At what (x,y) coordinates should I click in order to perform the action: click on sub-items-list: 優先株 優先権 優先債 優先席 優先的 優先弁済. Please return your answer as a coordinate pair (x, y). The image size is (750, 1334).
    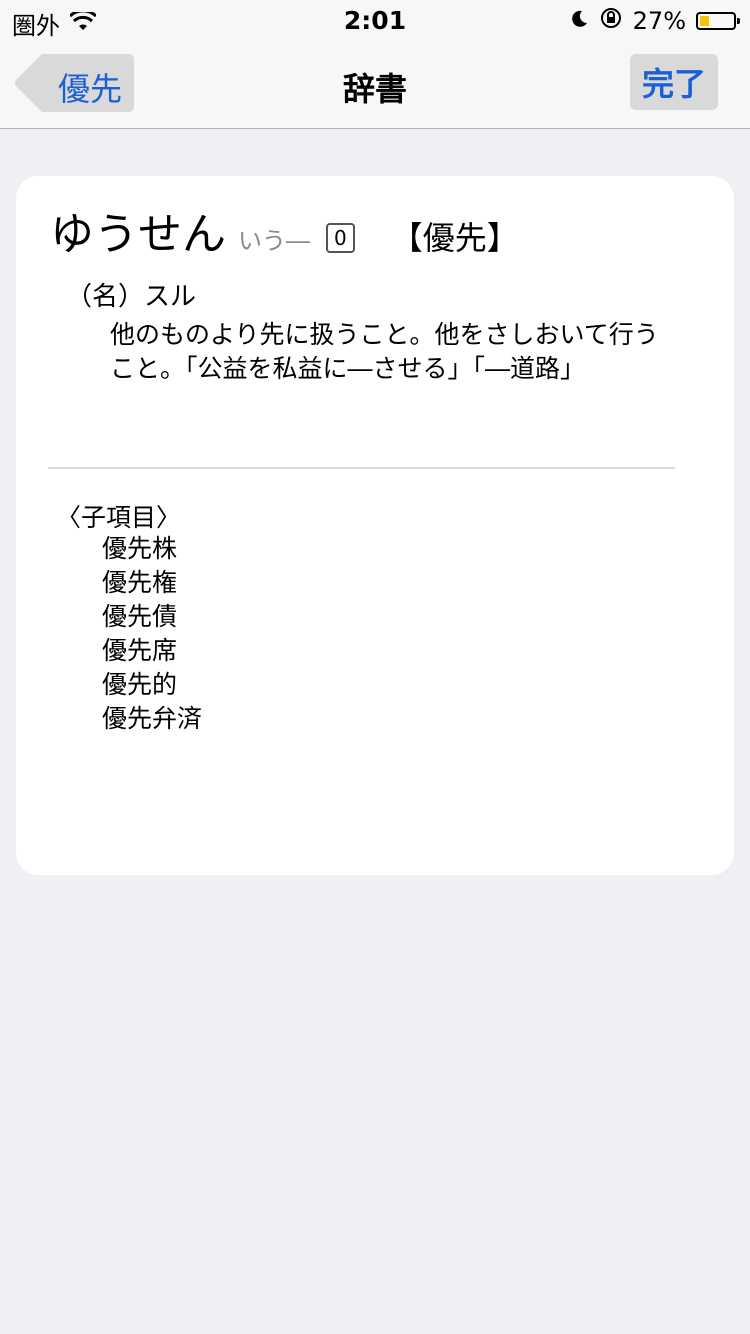
    Looking at the image, I should click on (152, 634).